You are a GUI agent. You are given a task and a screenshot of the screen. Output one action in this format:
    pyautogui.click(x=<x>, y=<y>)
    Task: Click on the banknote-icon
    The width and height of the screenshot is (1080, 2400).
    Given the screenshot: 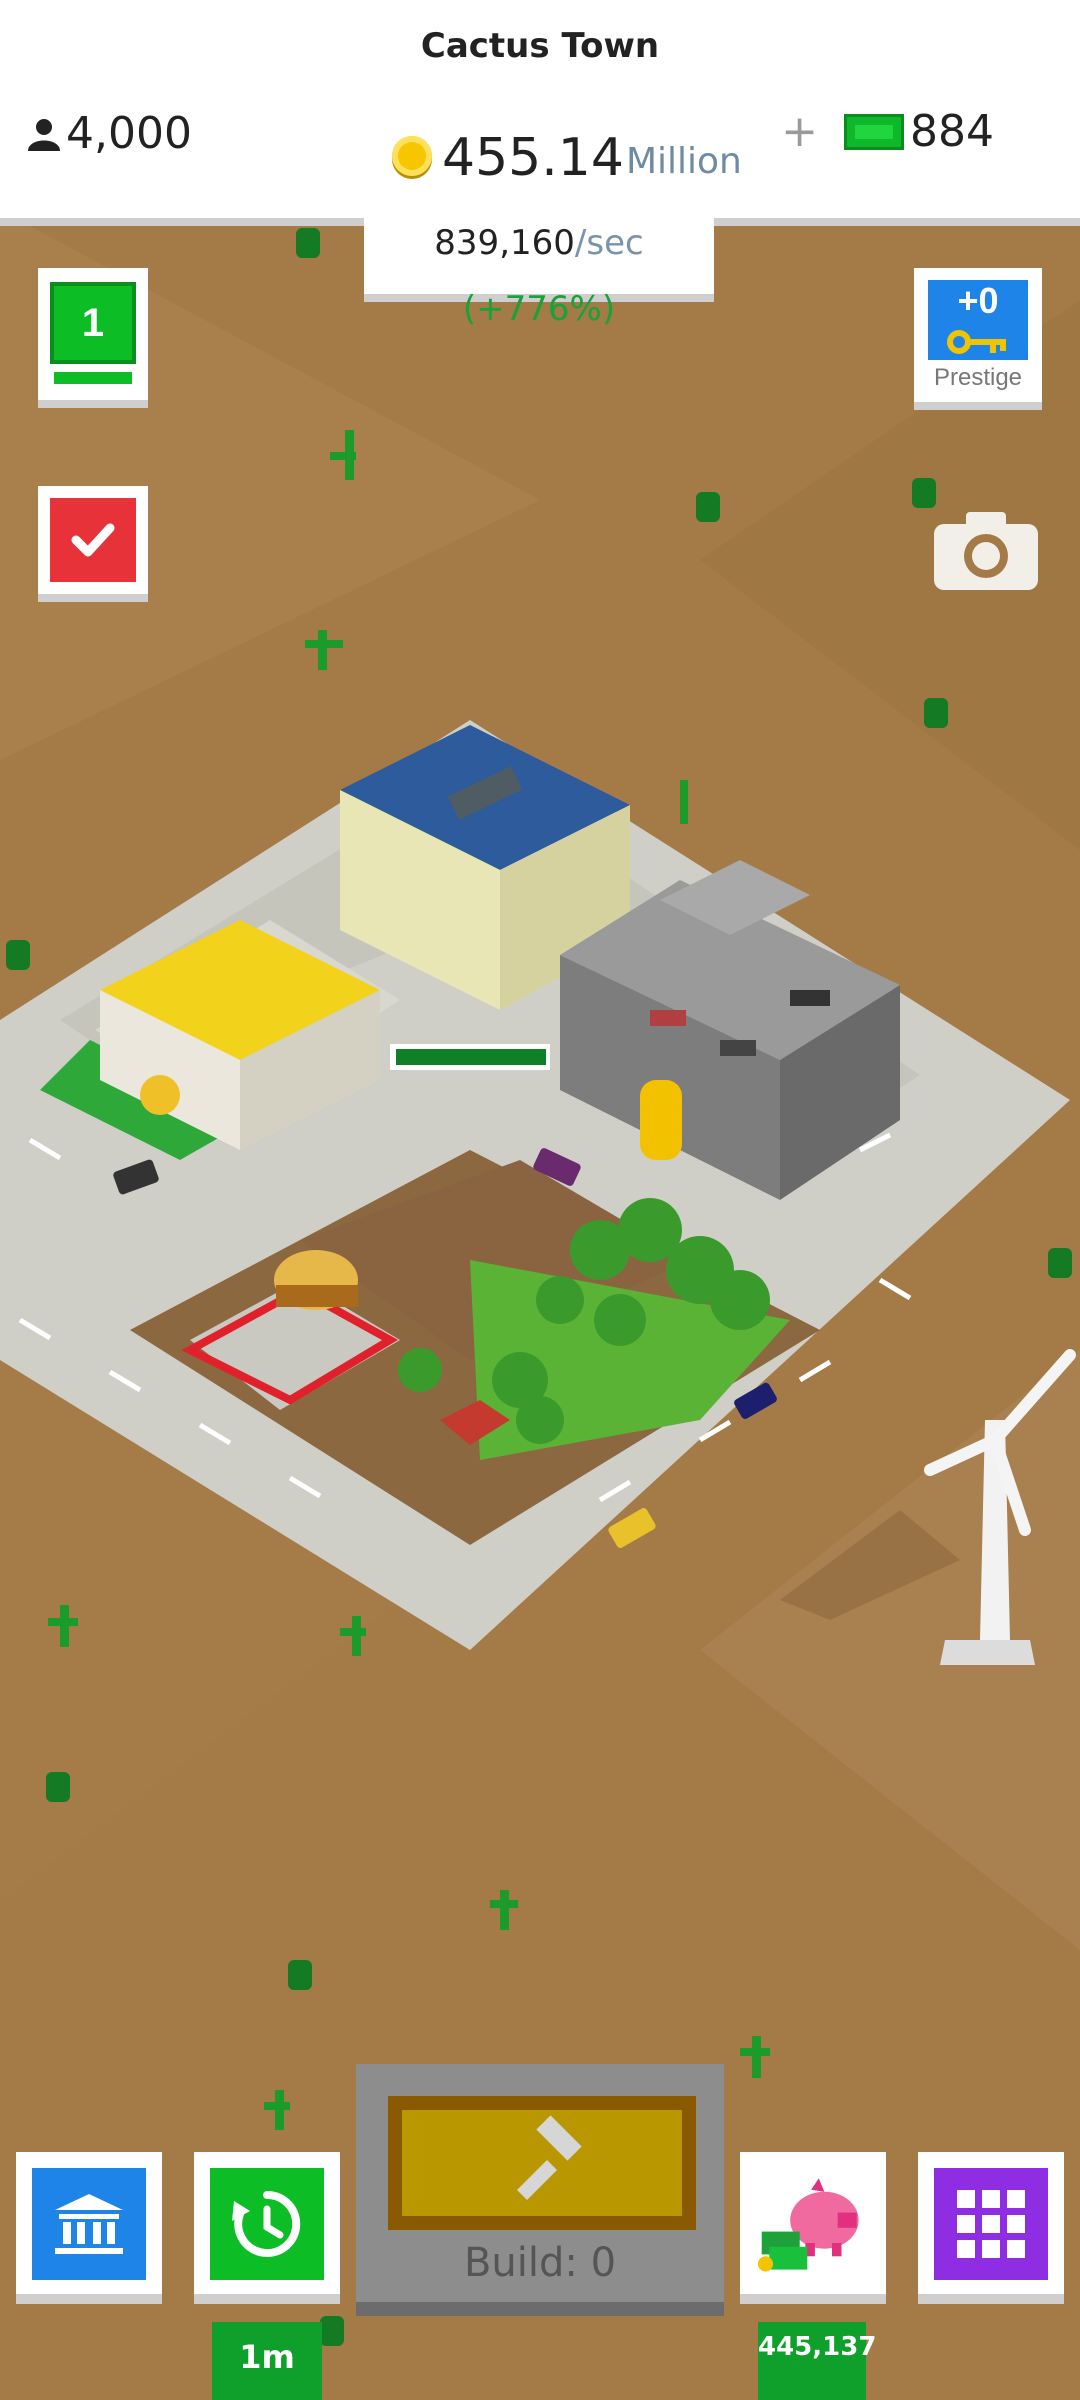 What is the action you would take?
    pyautogui.click(x=874, y=131)
    